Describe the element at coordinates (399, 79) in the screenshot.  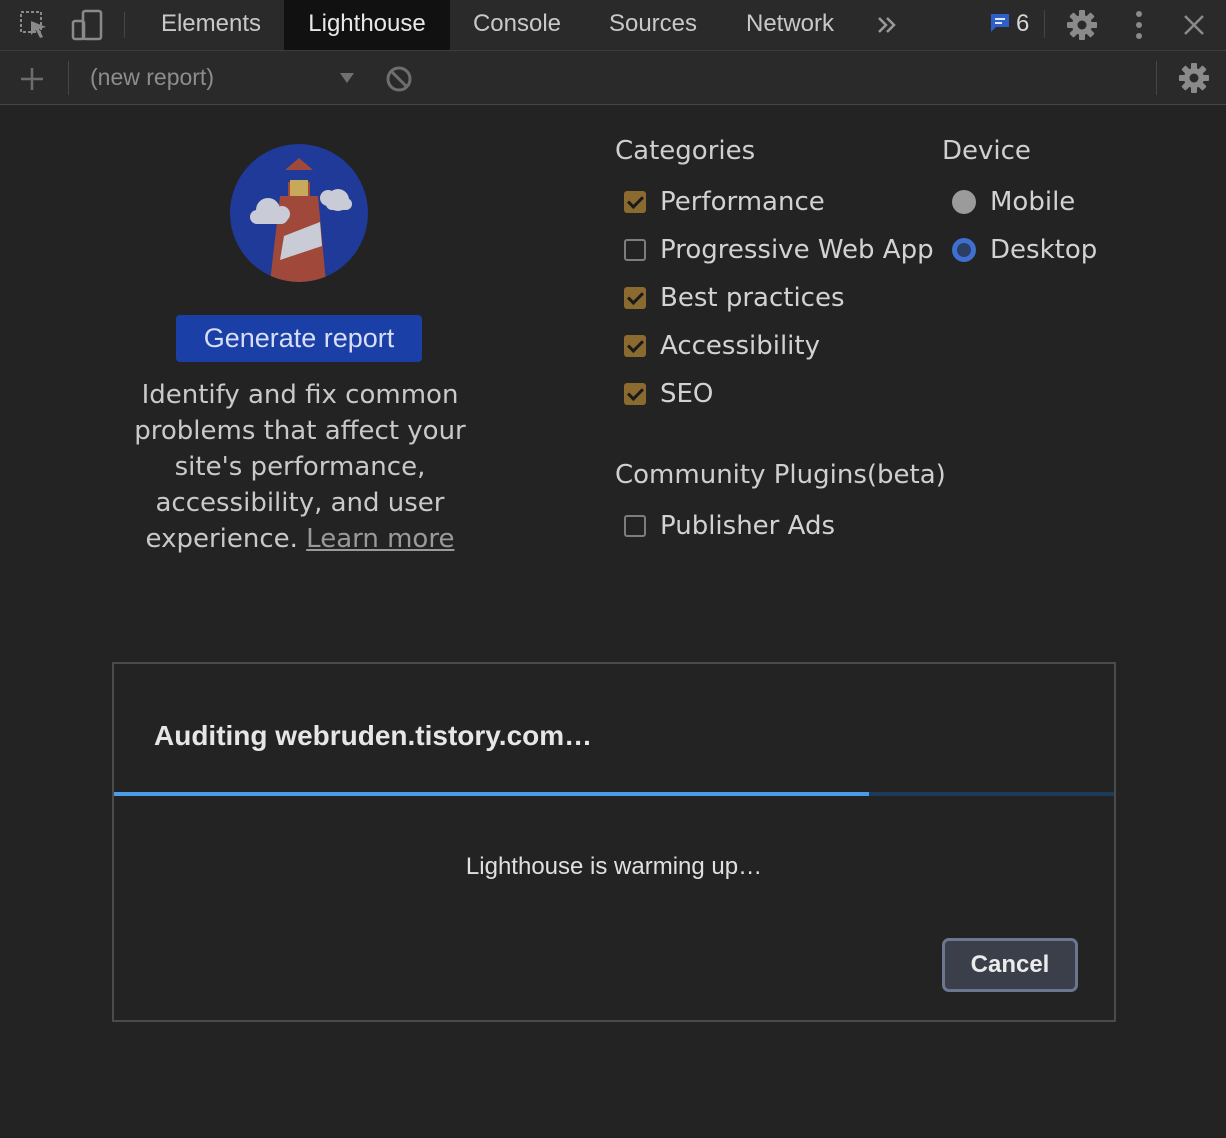
I see `clear-icon` at that location.